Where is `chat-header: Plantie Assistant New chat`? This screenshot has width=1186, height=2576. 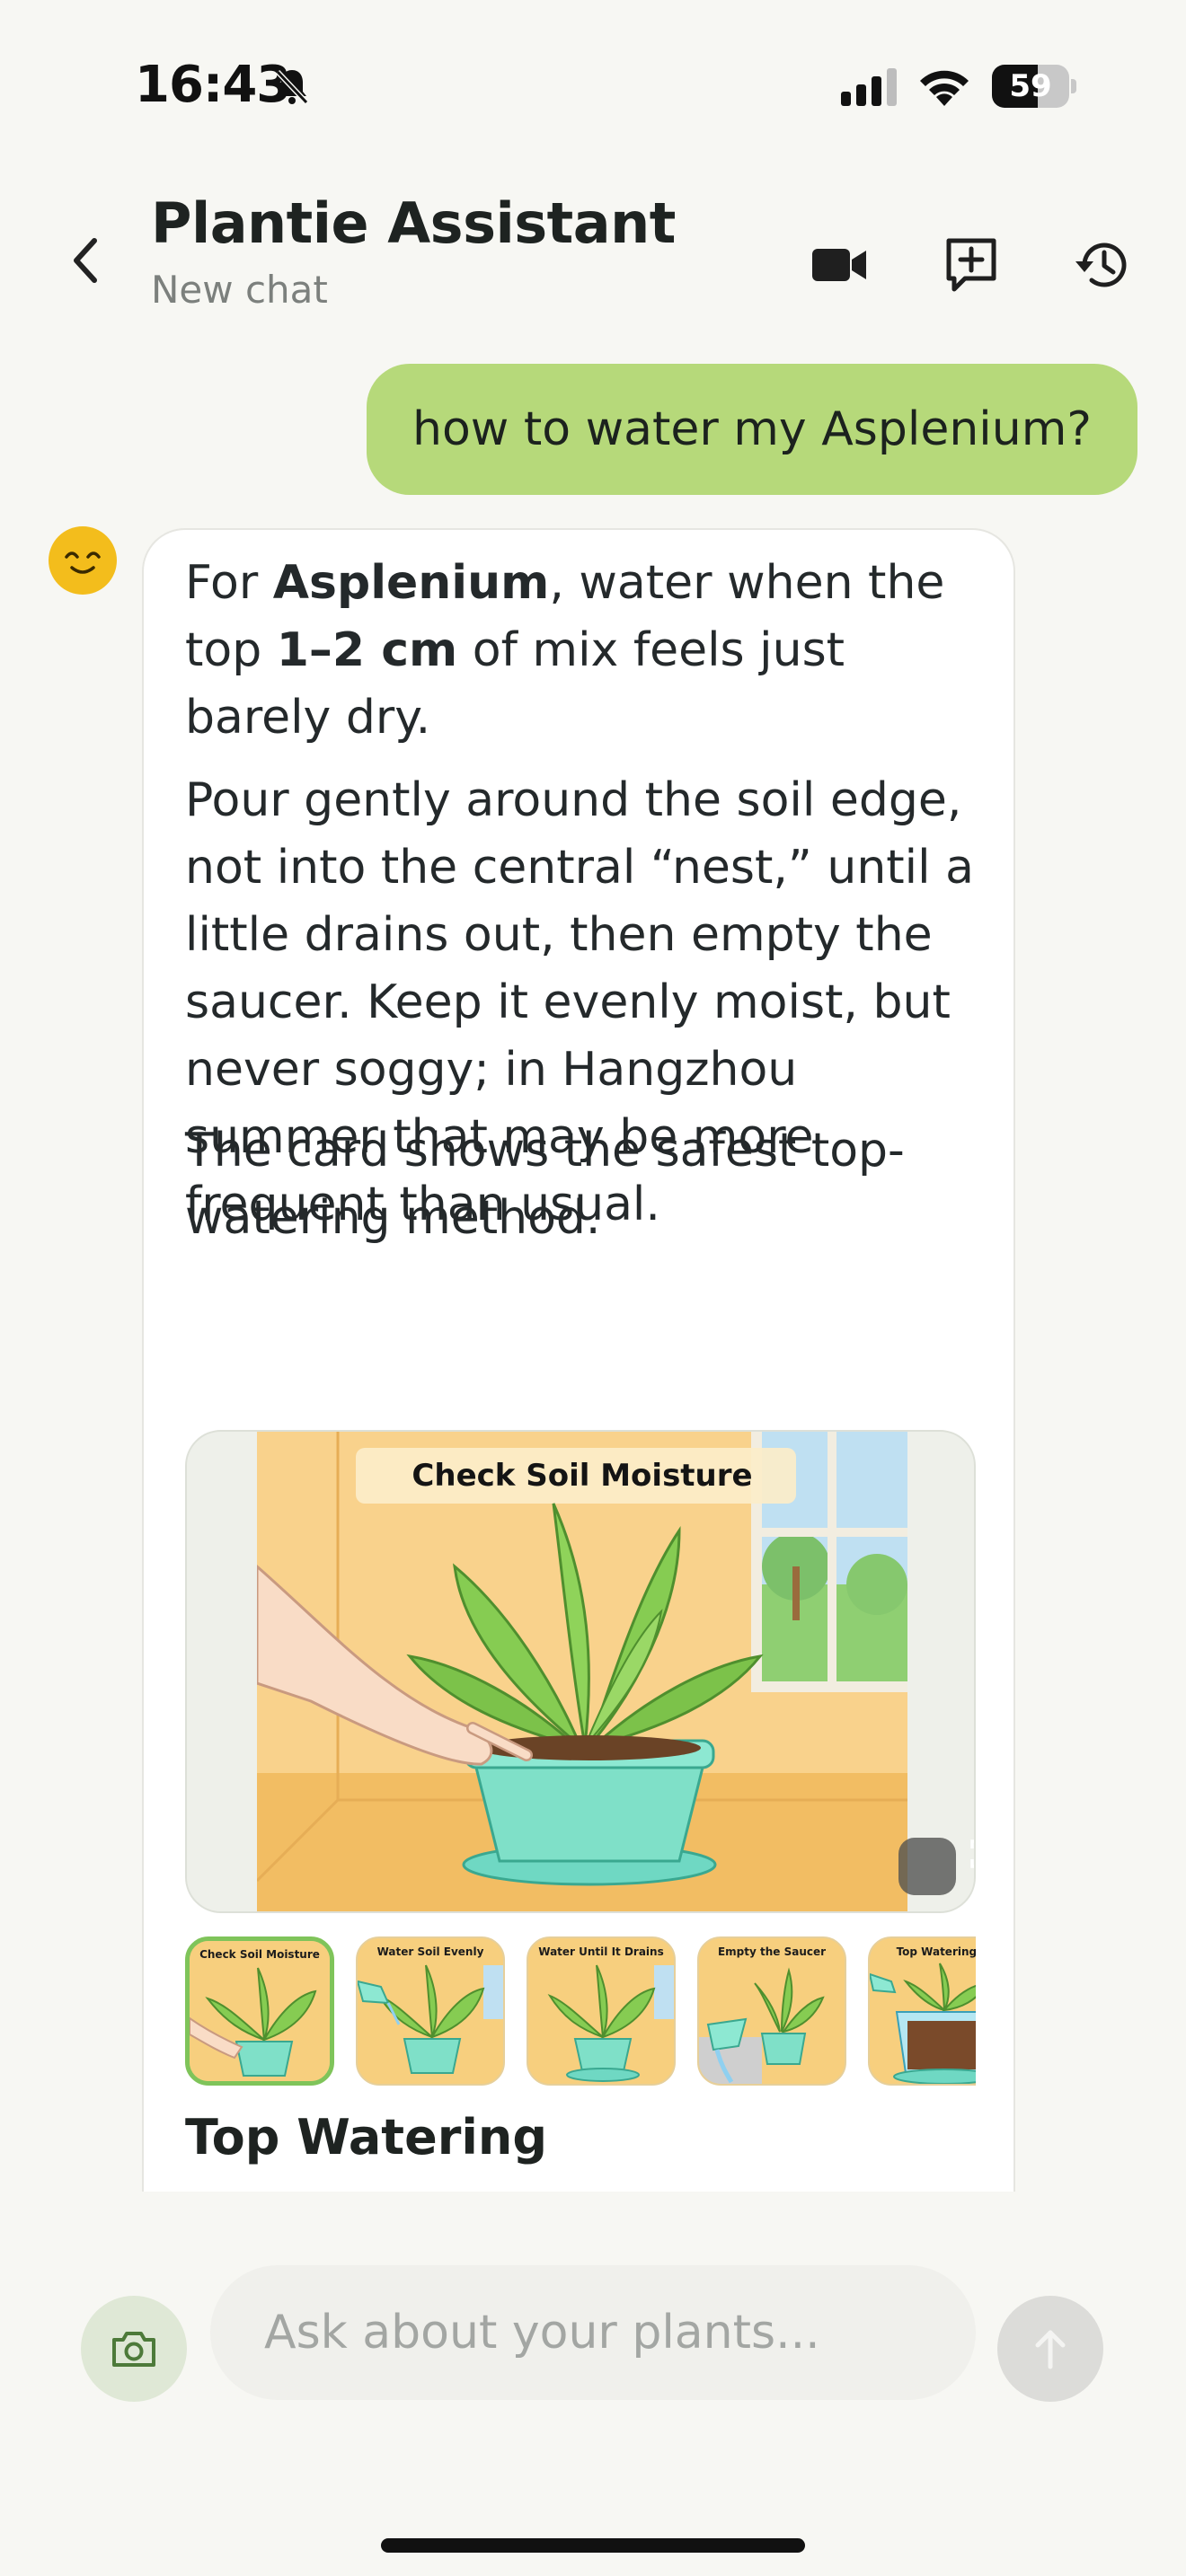
chat-header: Plantie Assistant New chat is located at coordinates (593, 251).